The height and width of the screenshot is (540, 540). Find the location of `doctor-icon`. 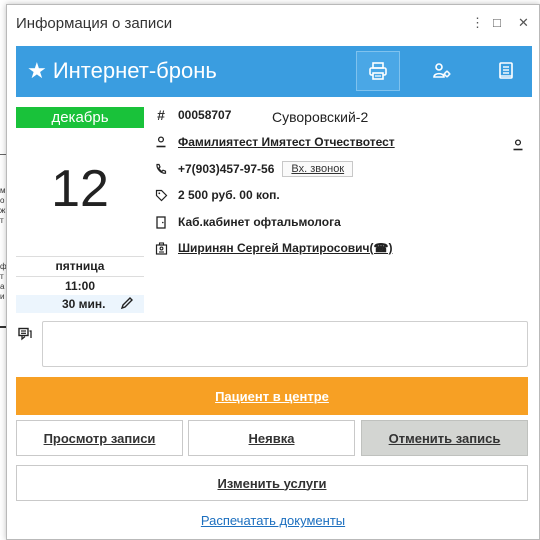

doctor-icon is located at coordinates (161, 248).